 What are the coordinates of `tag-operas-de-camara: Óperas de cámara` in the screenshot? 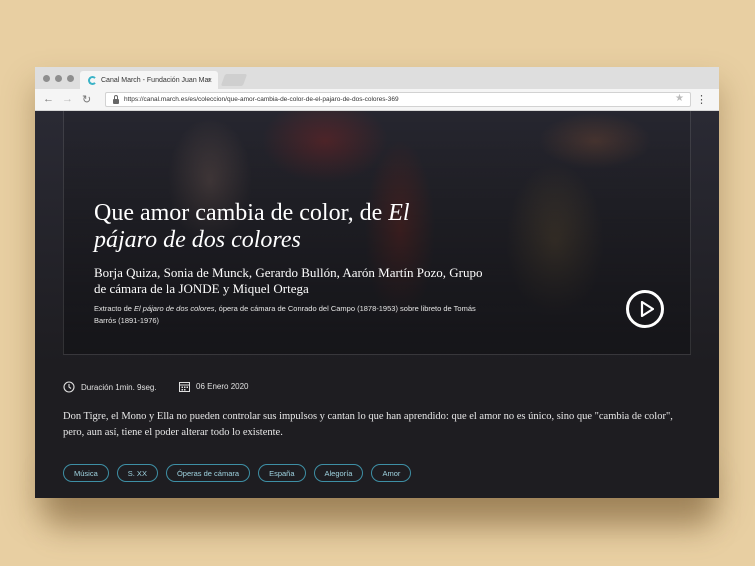 It's located at (208, 473).